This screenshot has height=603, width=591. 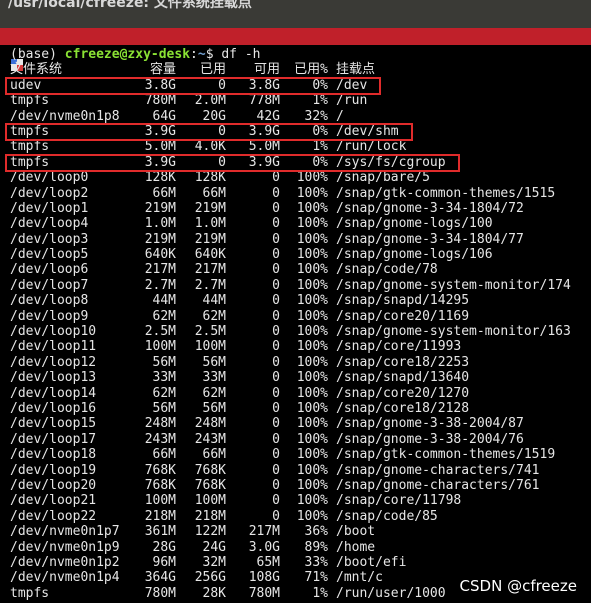 What do you see at coordinates (162, 70) in the screenshot?
I see `header-size: 容量` at bounding box center [162, 70].